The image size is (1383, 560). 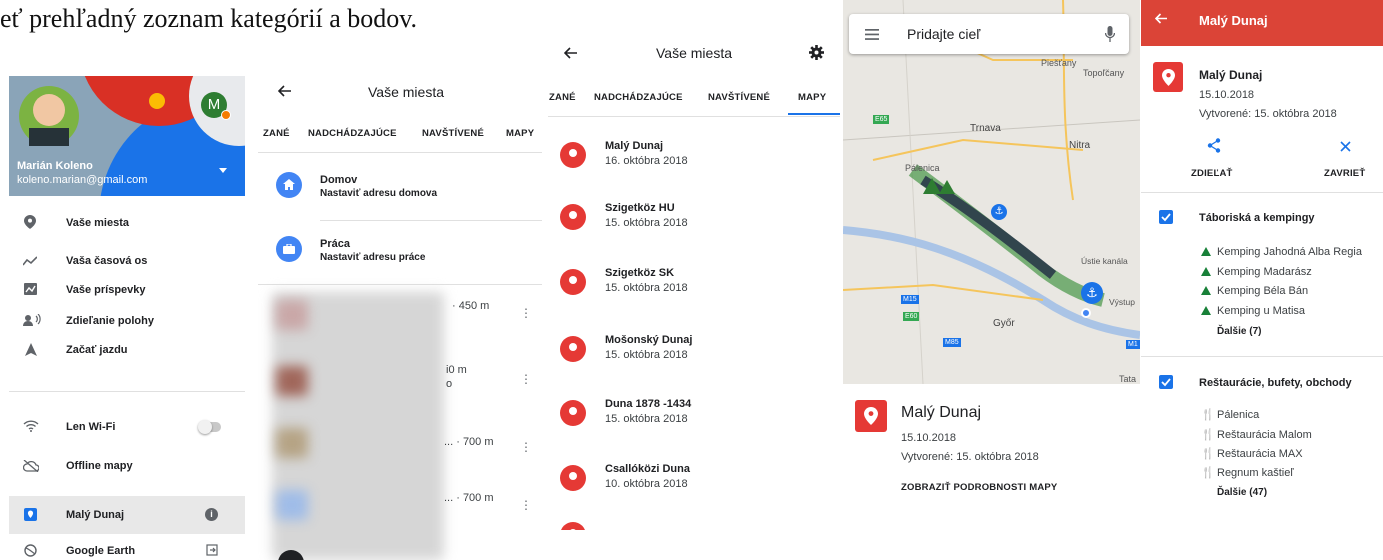 What do you see at coordinates (127, 261) in the screenshot?
I see `menu-item-timeline: Vaša časová os` at bounding box center [127, 261].